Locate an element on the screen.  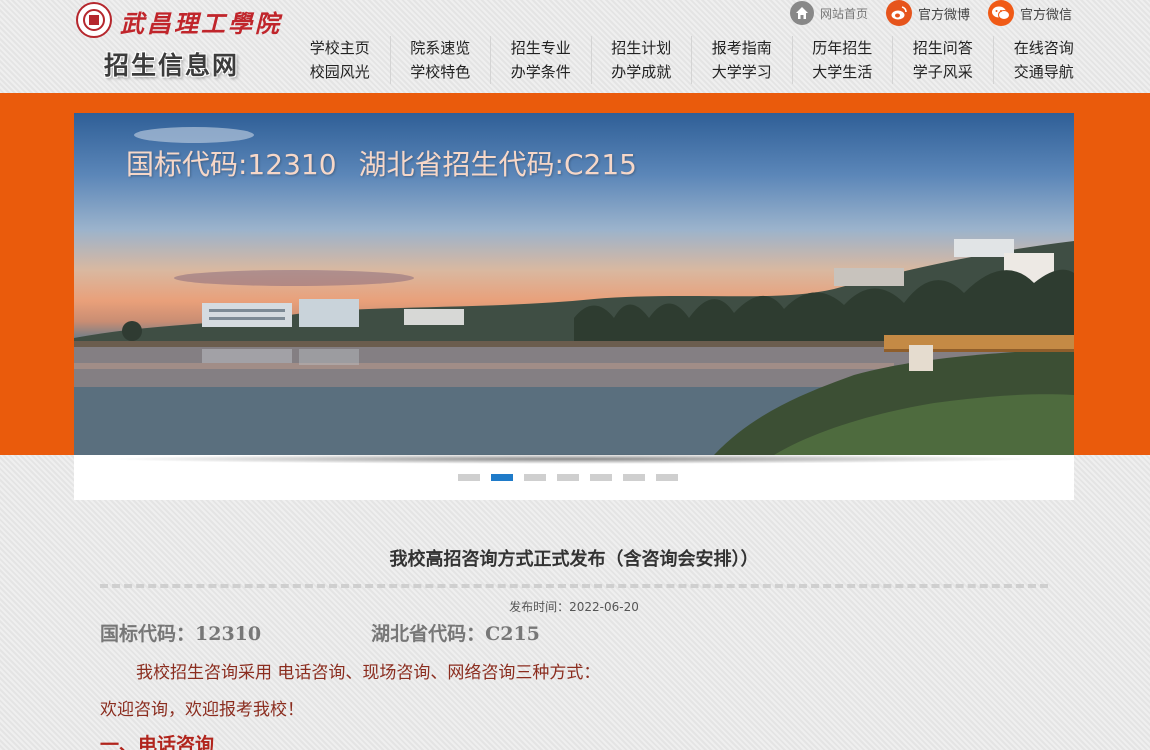
college-name: 武昌理工學院 is located at coordinates (201, 23).